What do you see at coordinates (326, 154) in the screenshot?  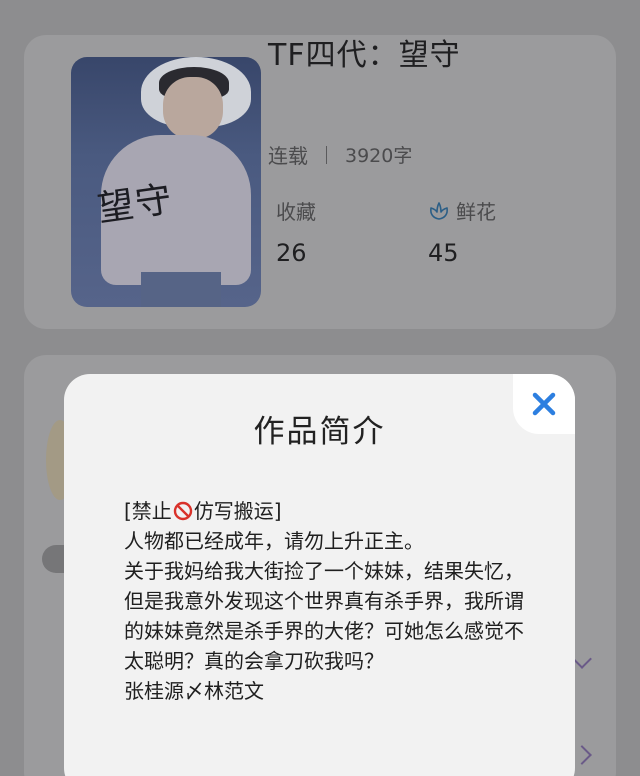 I see `meta-divider` at bounding box center [326, 154].